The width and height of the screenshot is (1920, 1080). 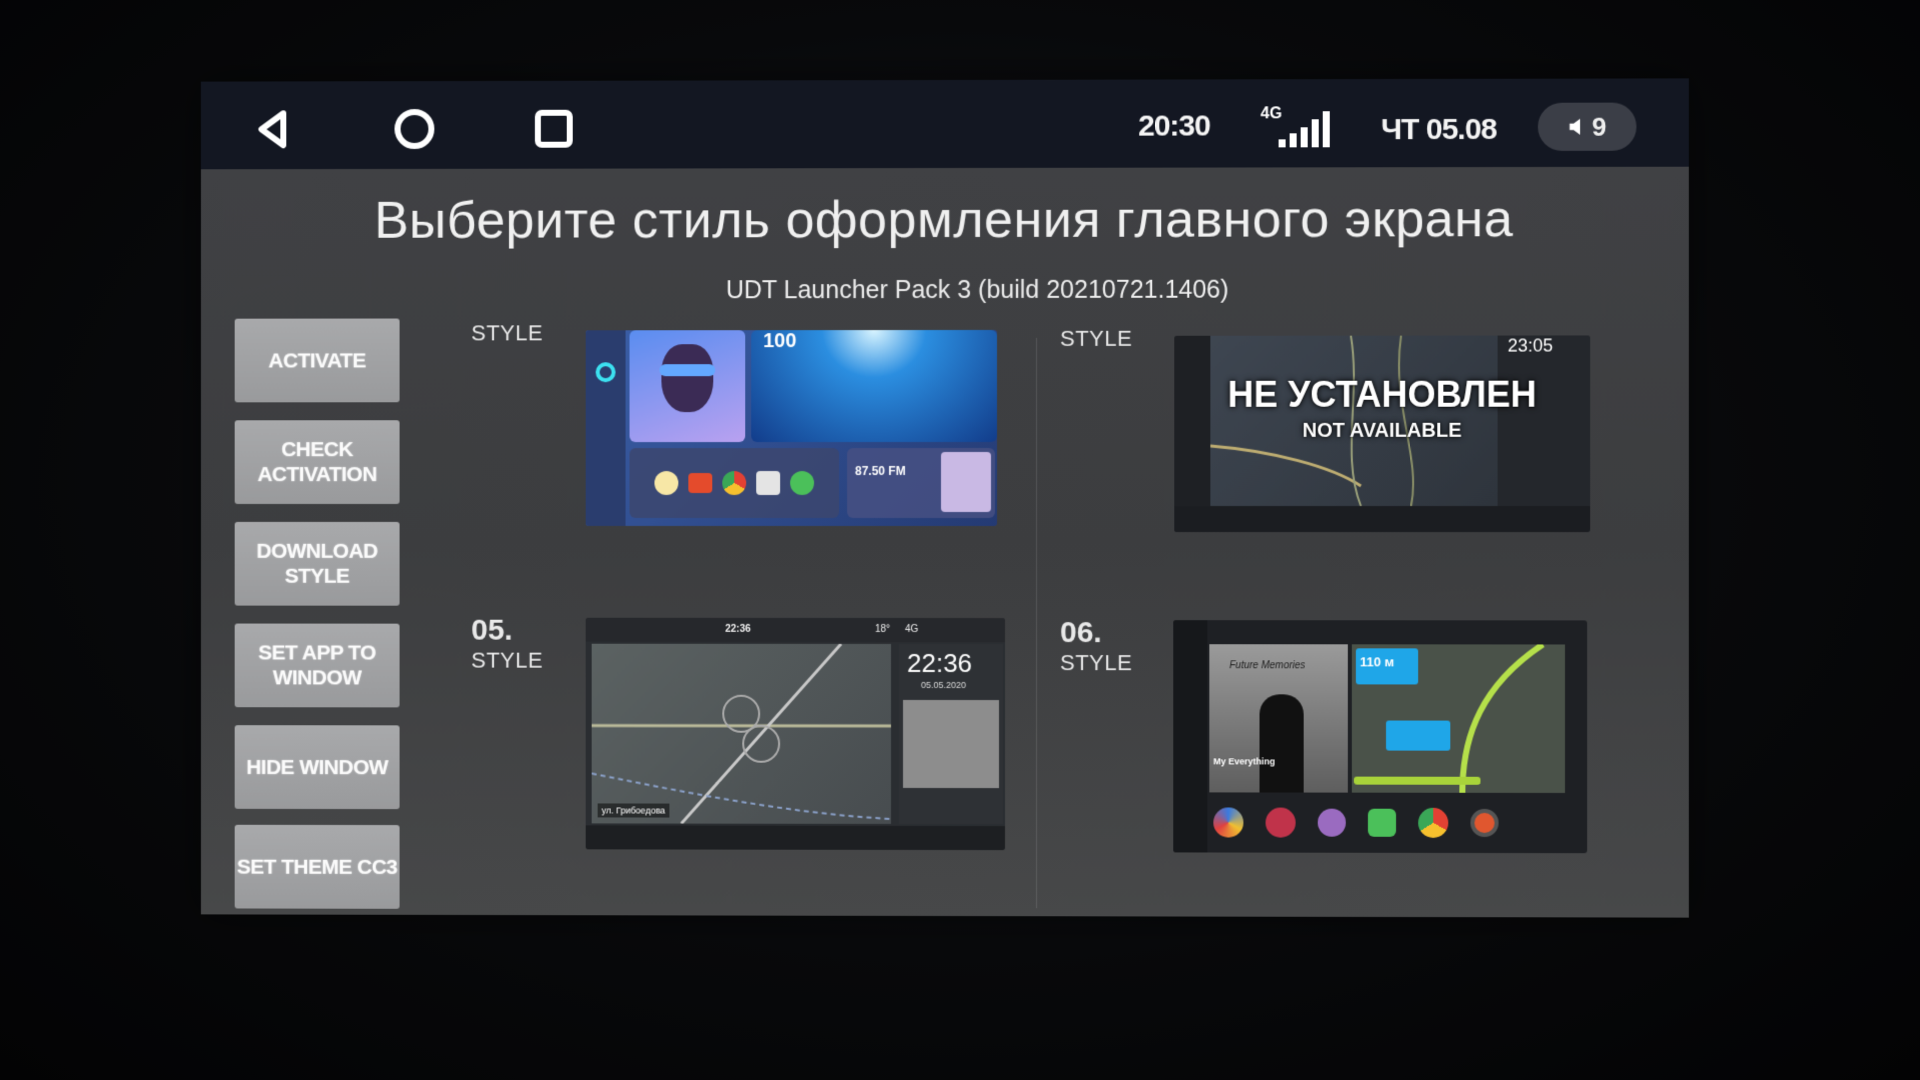 I want to click on lane-guidance, so click(x=1418, y=735).